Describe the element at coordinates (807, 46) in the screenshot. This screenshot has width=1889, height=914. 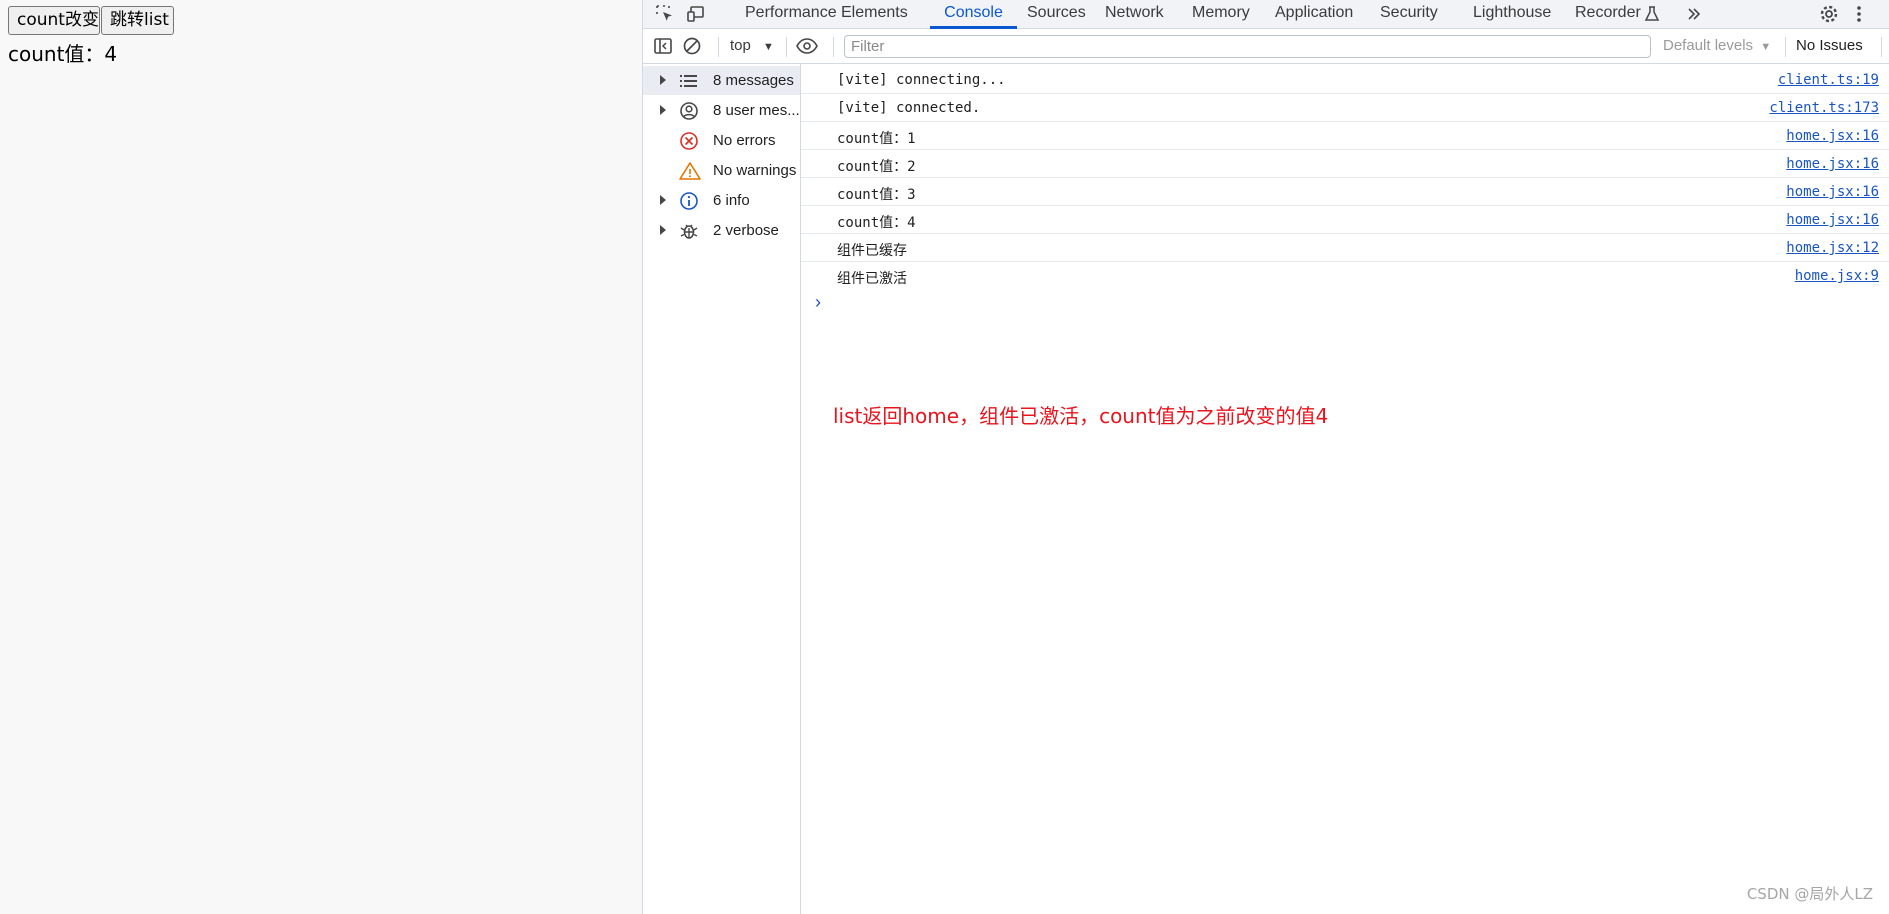
I see `live-expression-eye-icon` at that location.